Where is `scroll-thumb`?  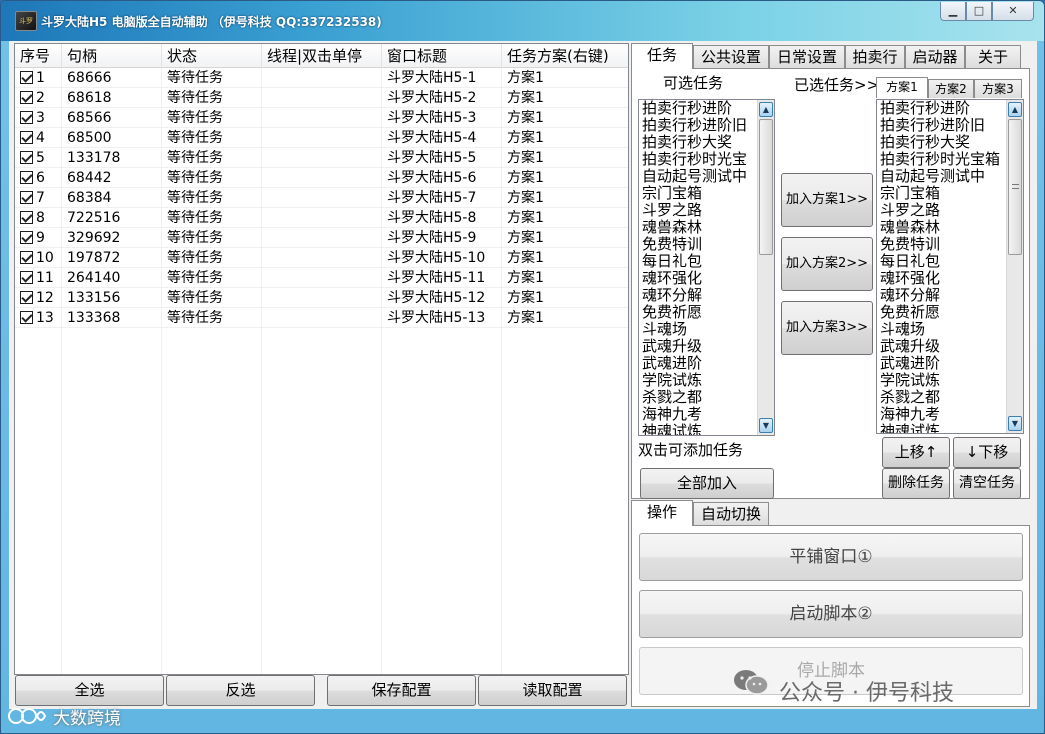
scroll-thumb is located at coordinates (766, 187).